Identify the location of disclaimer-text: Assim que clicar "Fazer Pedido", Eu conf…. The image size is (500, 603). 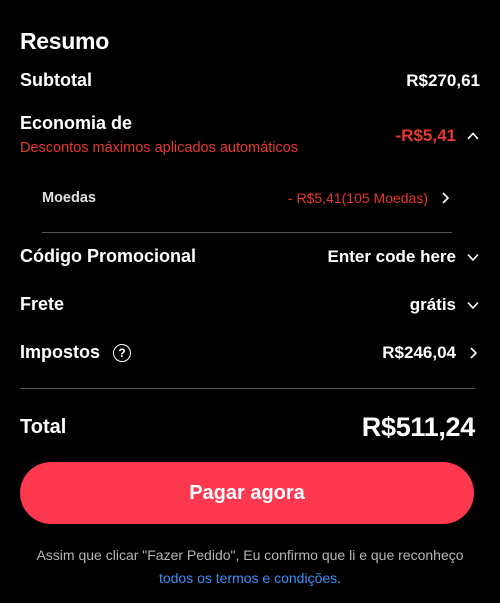
(250, 555).